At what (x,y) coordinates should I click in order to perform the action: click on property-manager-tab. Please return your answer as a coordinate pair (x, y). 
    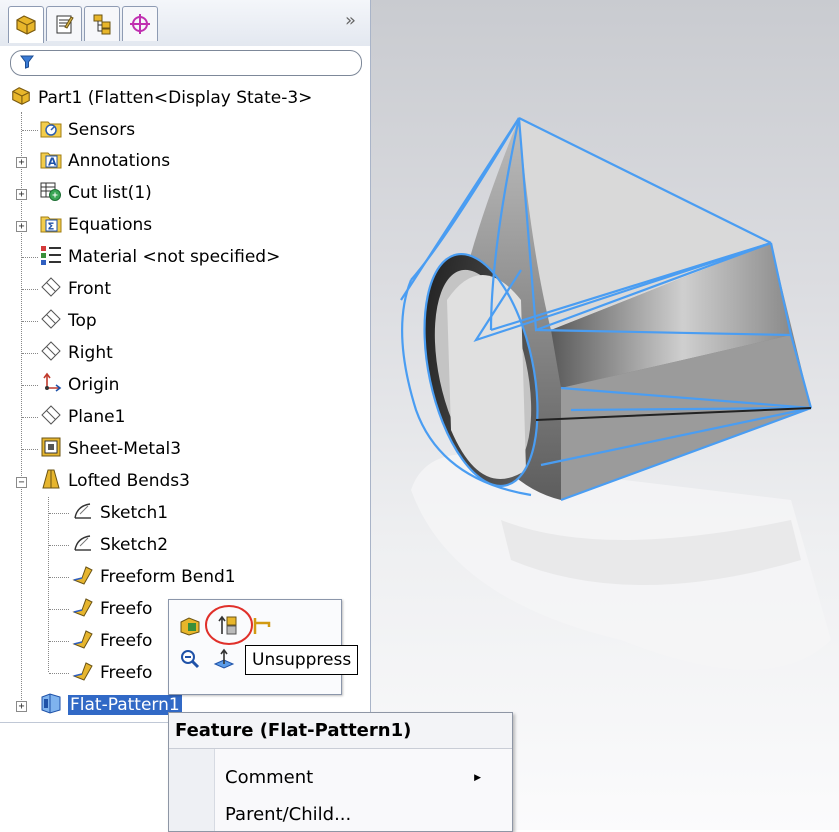
    Looking at the image, I should click on (64, 23).